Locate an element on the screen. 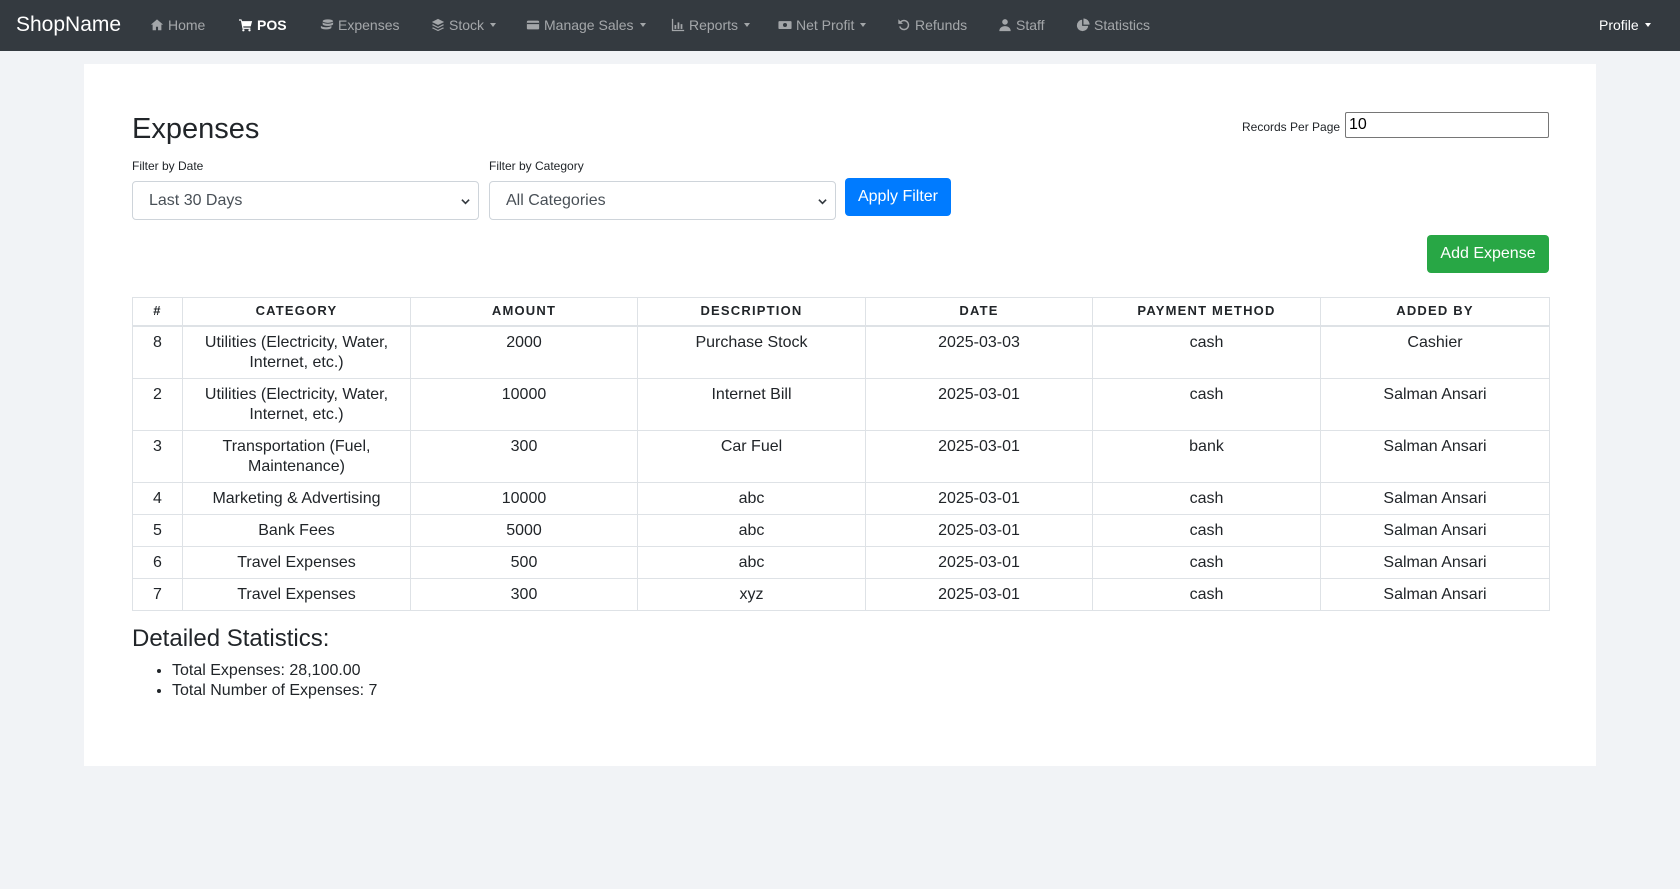 The height and width of the screenshot is (889, 1680). cell-amount: 500 is located at coordinates (524, 562).